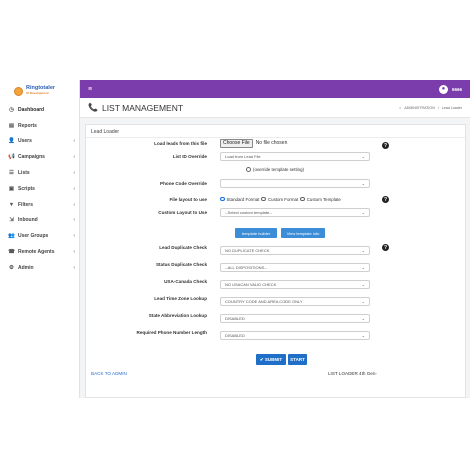 The height and width of the screenshot is (474, 474). I want to click on logo: Ringtotaler UI Development, so click(41, 91).